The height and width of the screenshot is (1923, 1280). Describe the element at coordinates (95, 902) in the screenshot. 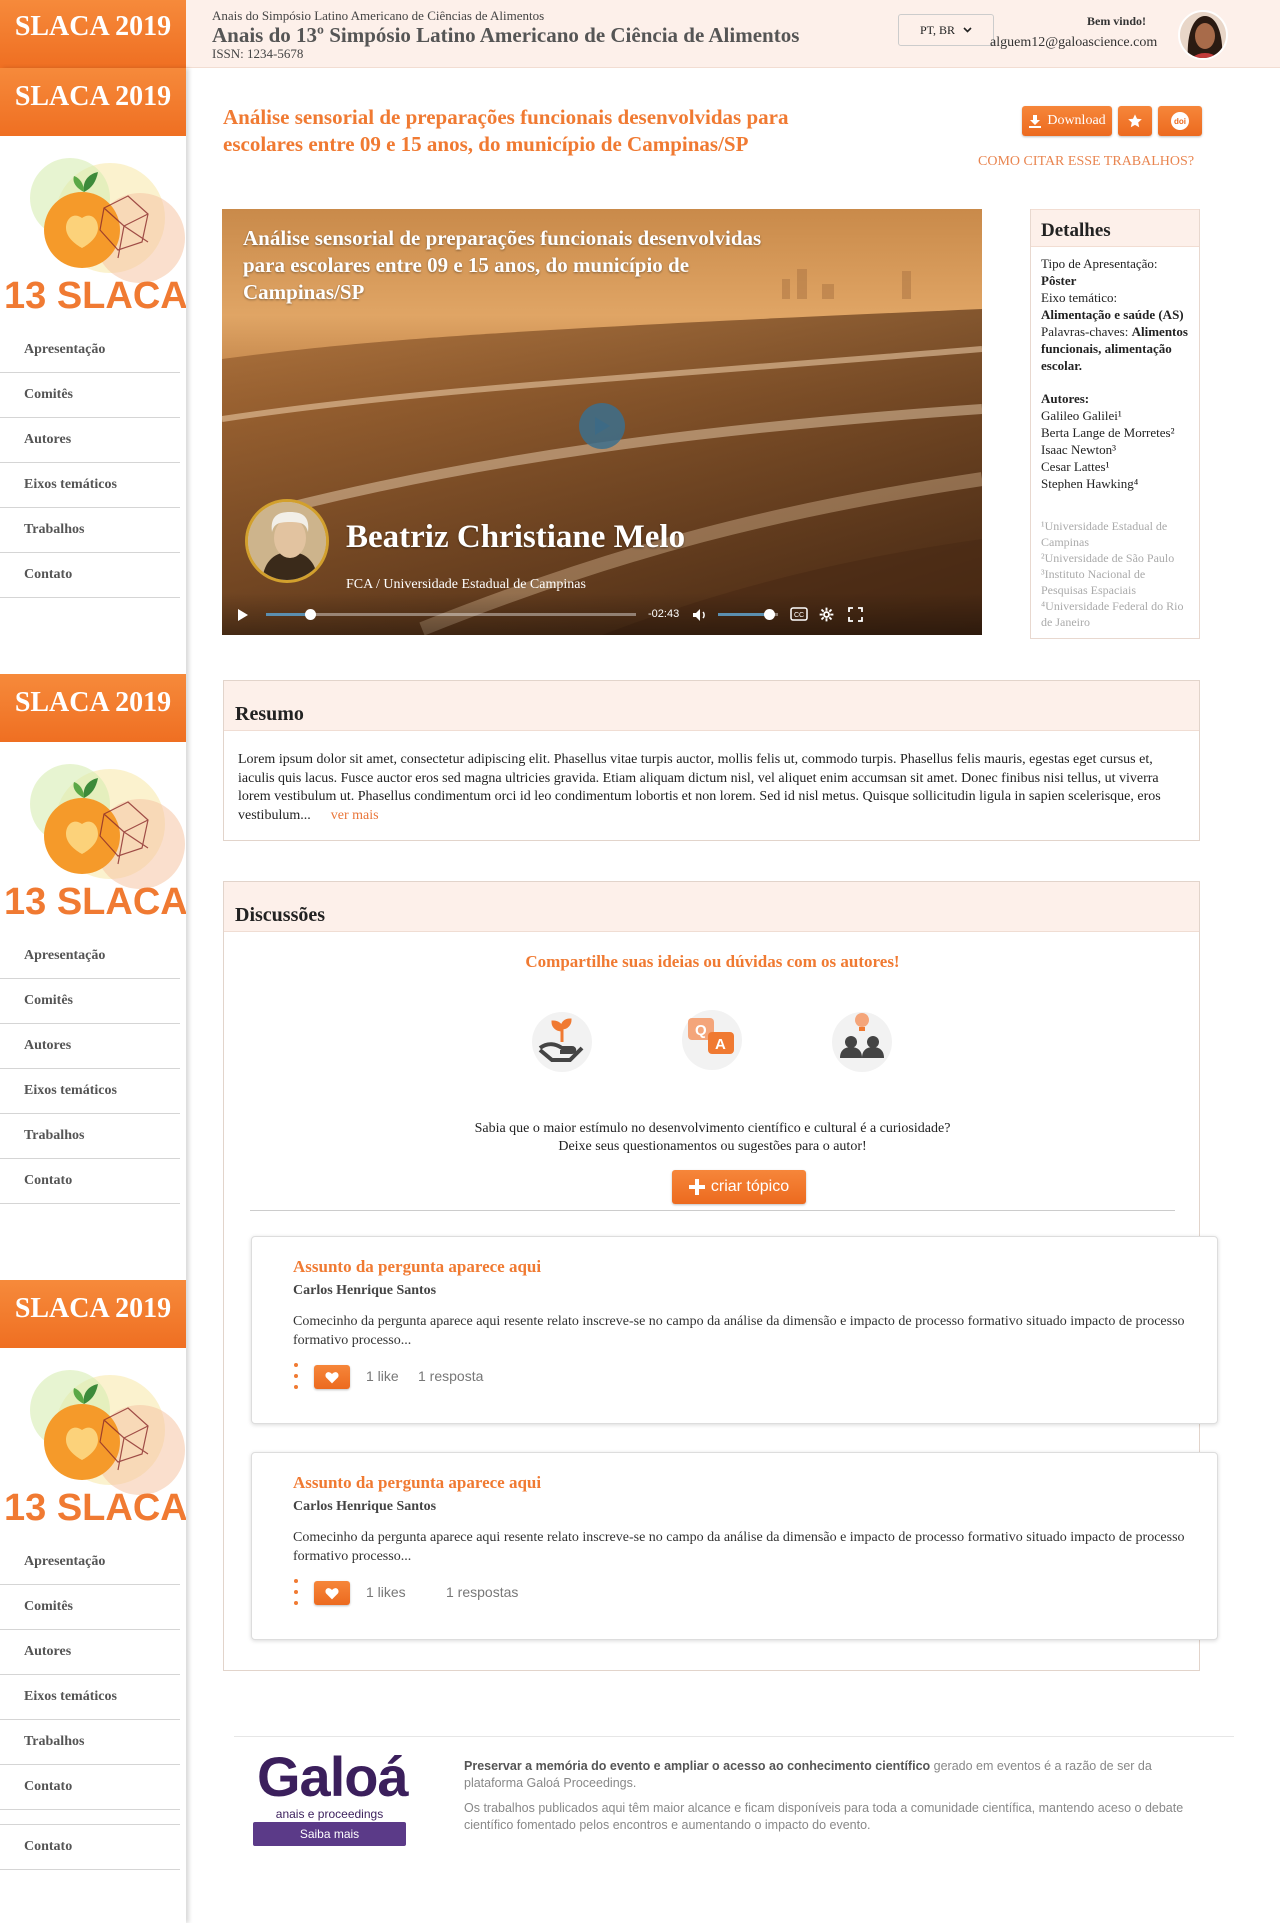

I see `svg-text: 13 SLACA` at that location.